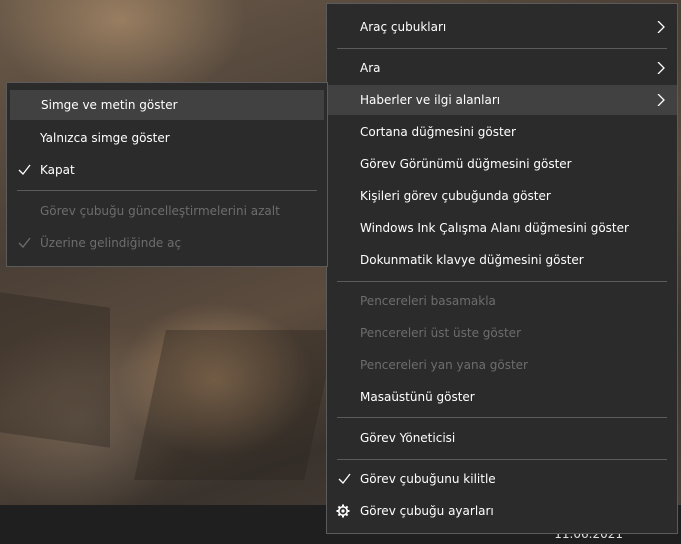  Describe the element at coordinates (57, 170) in the screenshot. I see `submenu-item-label: Kapat` at that location.